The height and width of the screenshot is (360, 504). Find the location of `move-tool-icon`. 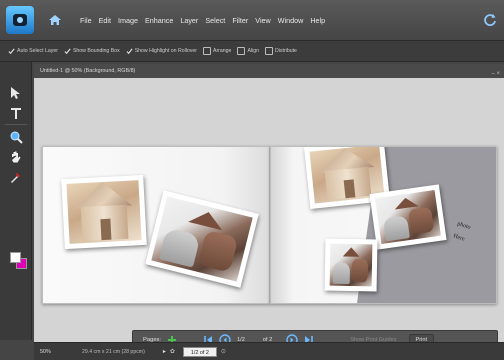

move-tool-icon is located at coordinates (16, 93).